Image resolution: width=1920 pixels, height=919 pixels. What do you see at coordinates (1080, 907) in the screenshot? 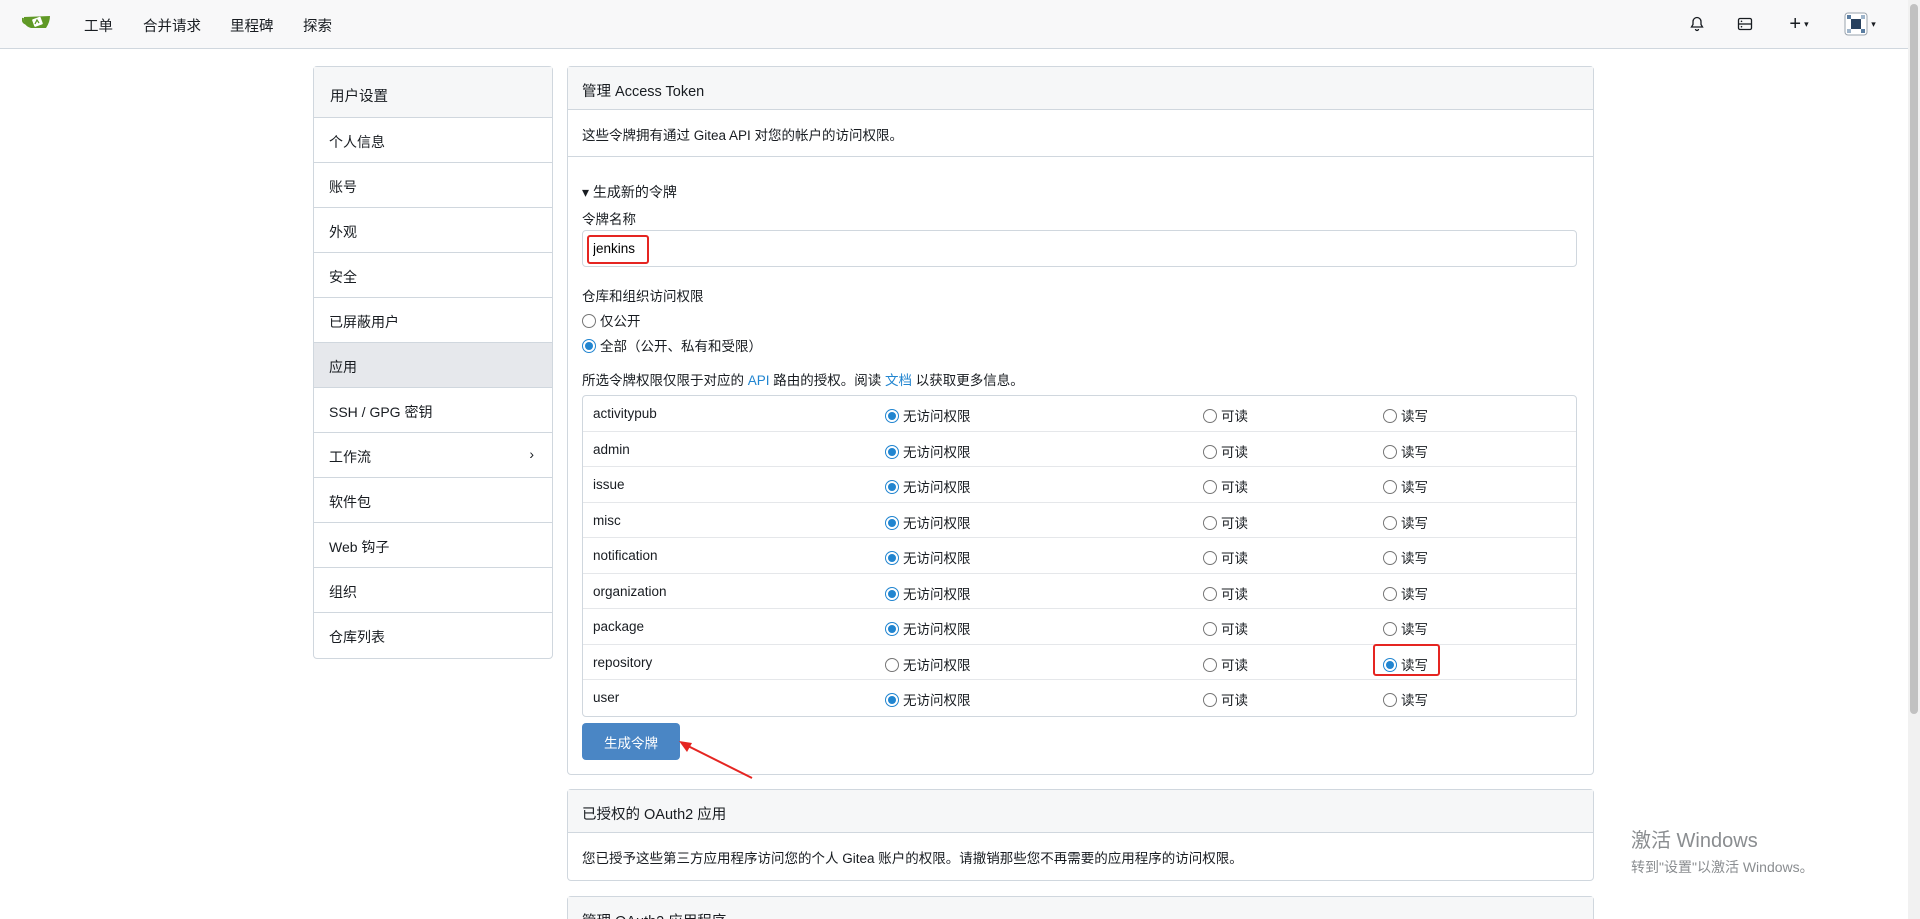
I see `manage-oauth2-apps-panel: 管理 OAuth2 应用程序` at bounding box center [1080, 907].